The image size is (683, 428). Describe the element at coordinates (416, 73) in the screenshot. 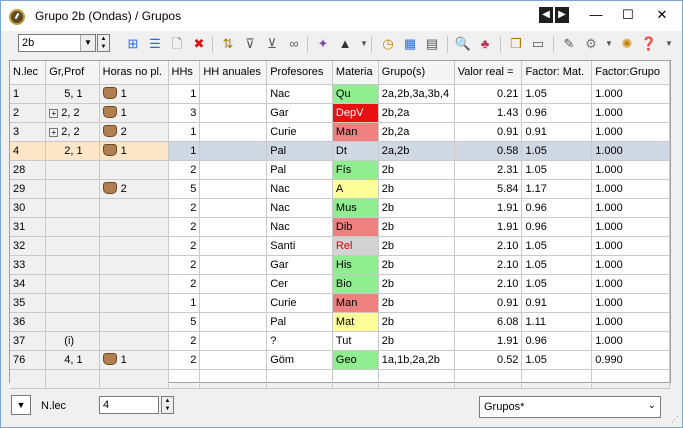

I see `col-header-grupos: Grupo(s)` at that location.